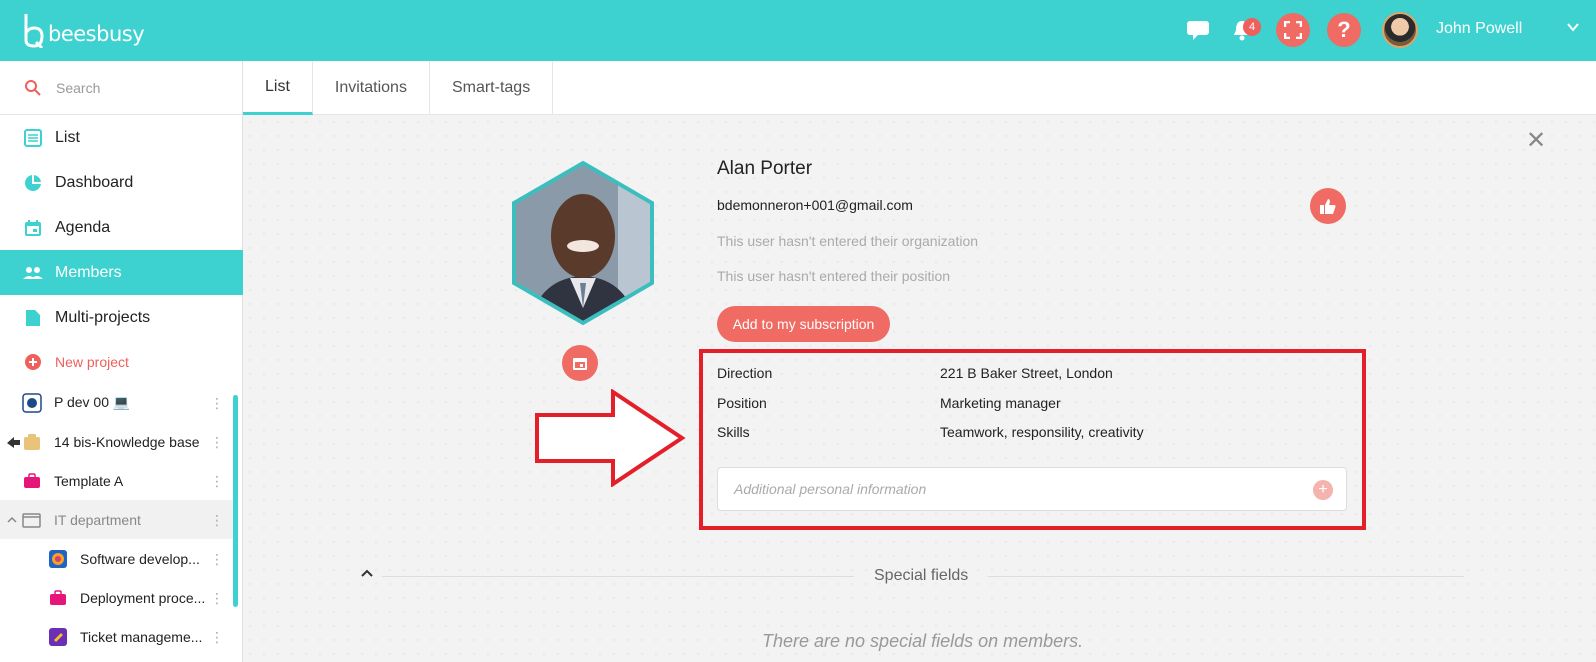 The image size is (1596, 662). What do you see at coordinates (1344, 30) in the screenshot?
I see `help-button: ?` at bounding box center [1344, 30].